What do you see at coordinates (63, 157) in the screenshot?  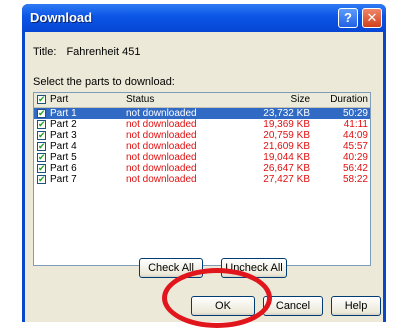 I see `part-name: Part 5` at bounding box center [63, 157].